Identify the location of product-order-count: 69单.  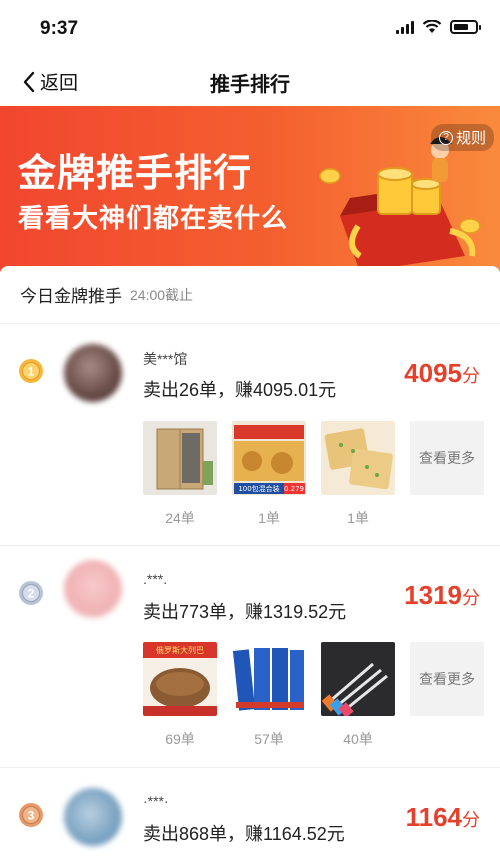
(180, 739).